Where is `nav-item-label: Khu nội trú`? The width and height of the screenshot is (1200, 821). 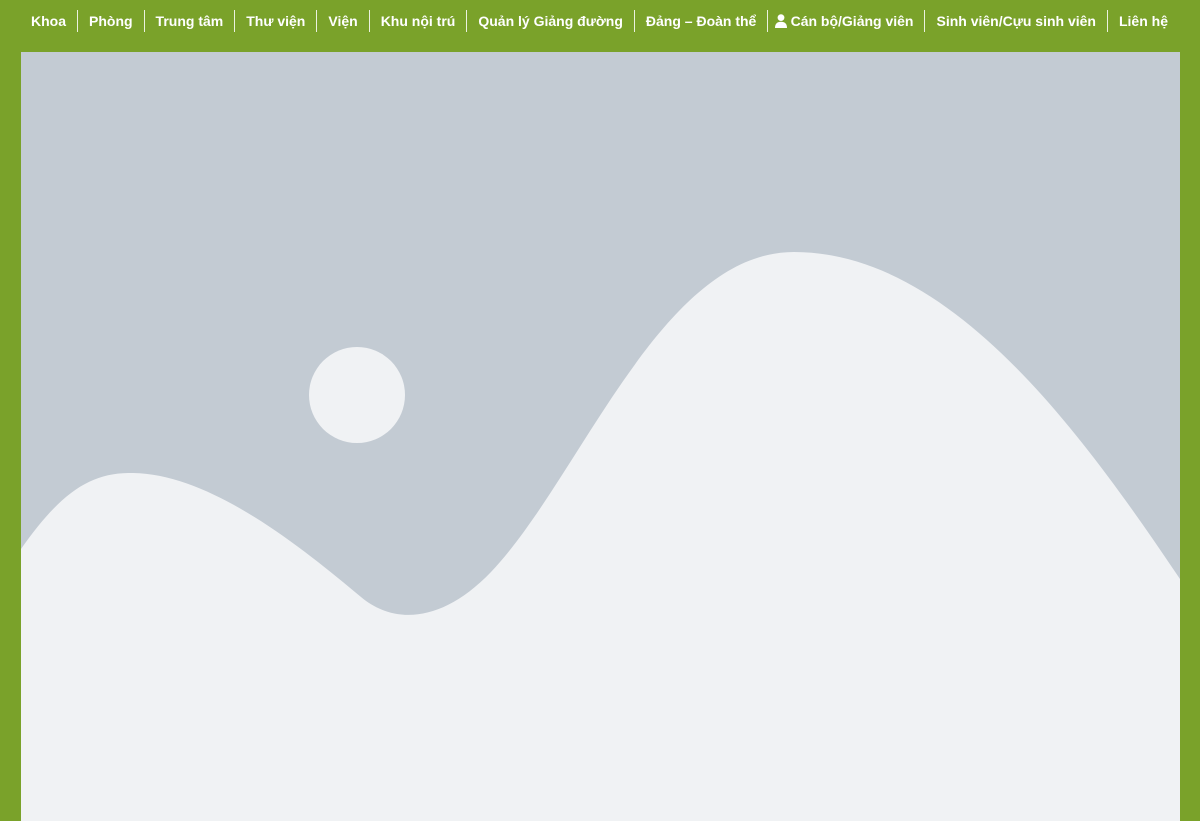 nav-item-label: Khu nội trú is located at coordinates (418, 21).